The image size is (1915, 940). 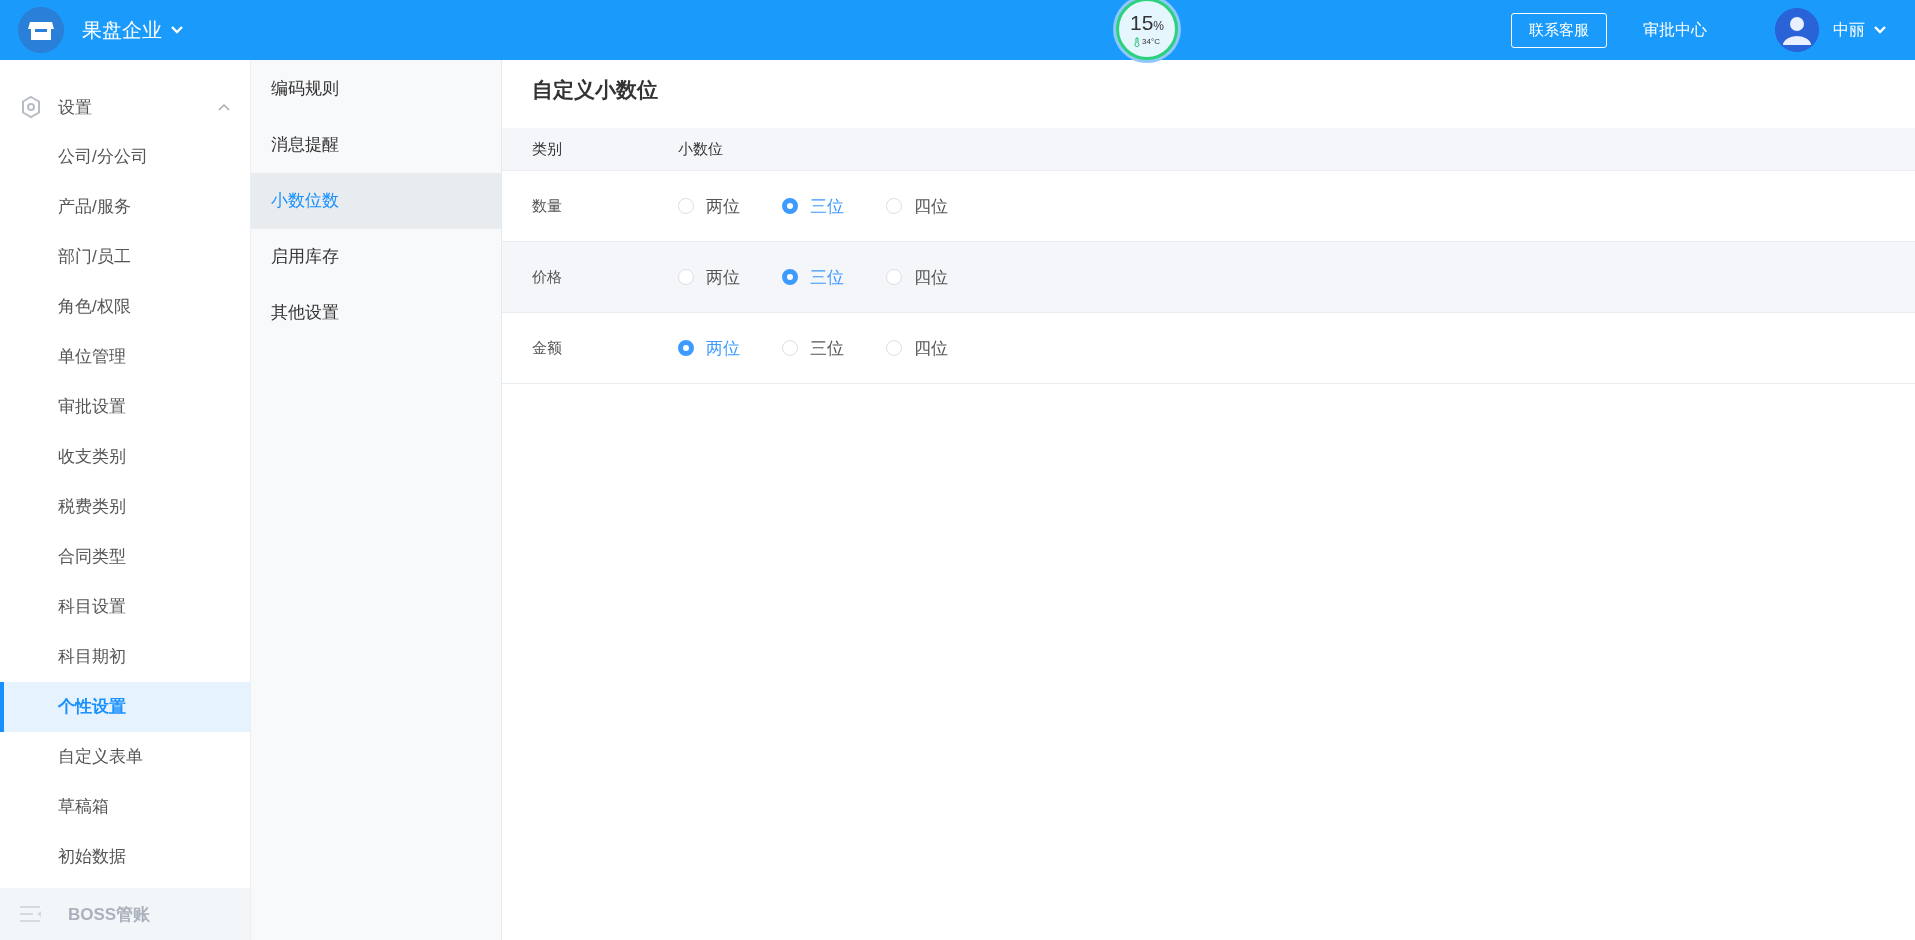 I want to click on thermometer-icon, so click(x=1137, y=41).